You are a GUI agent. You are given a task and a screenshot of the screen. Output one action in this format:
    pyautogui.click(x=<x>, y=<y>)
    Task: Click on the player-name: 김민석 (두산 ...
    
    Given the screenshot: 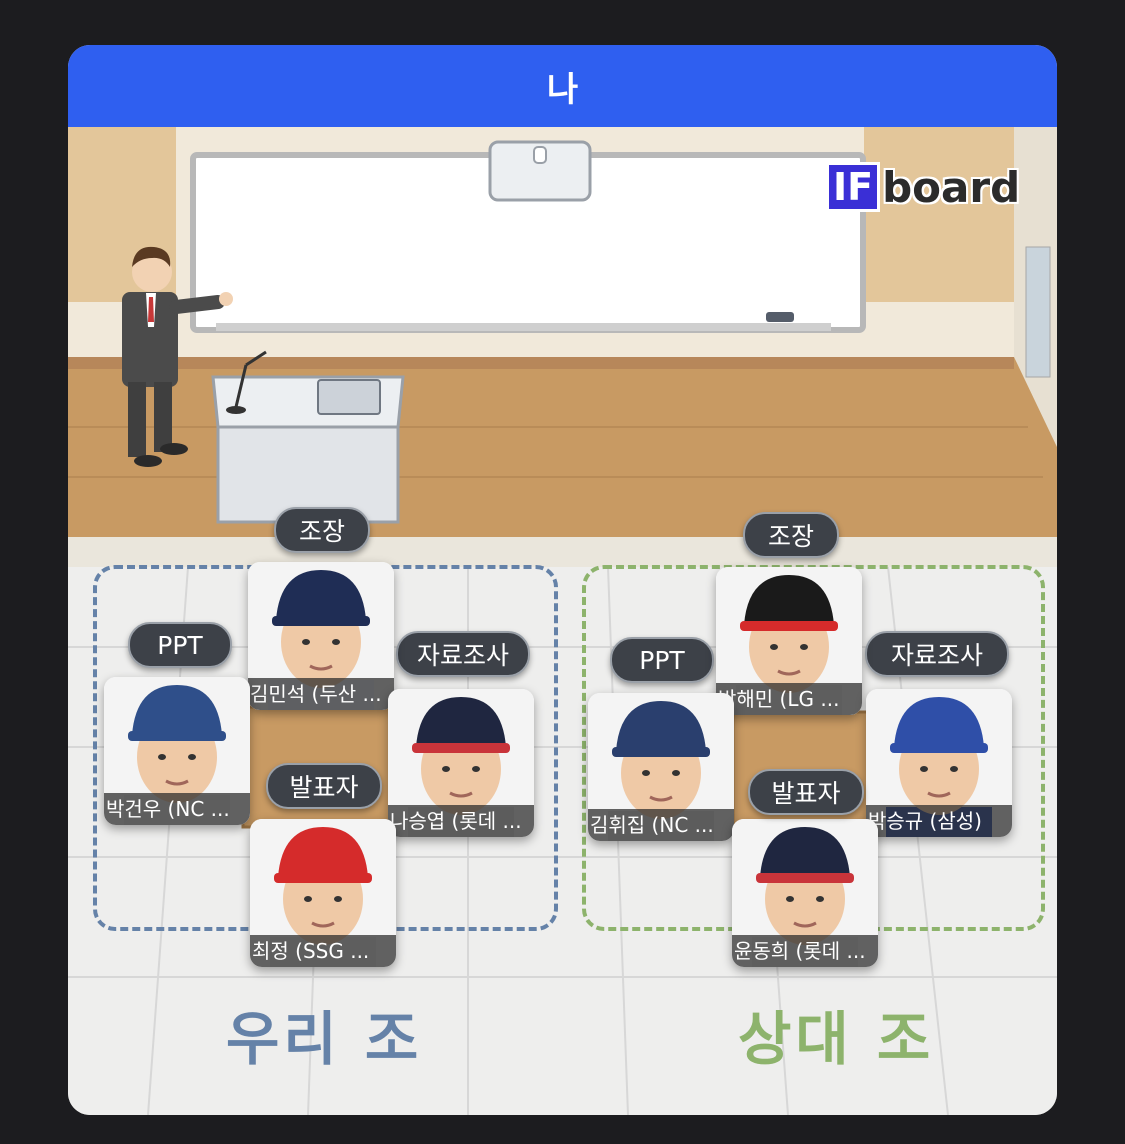 What is the action you would take?
    pyautogui.click(x=321, y=694)
    